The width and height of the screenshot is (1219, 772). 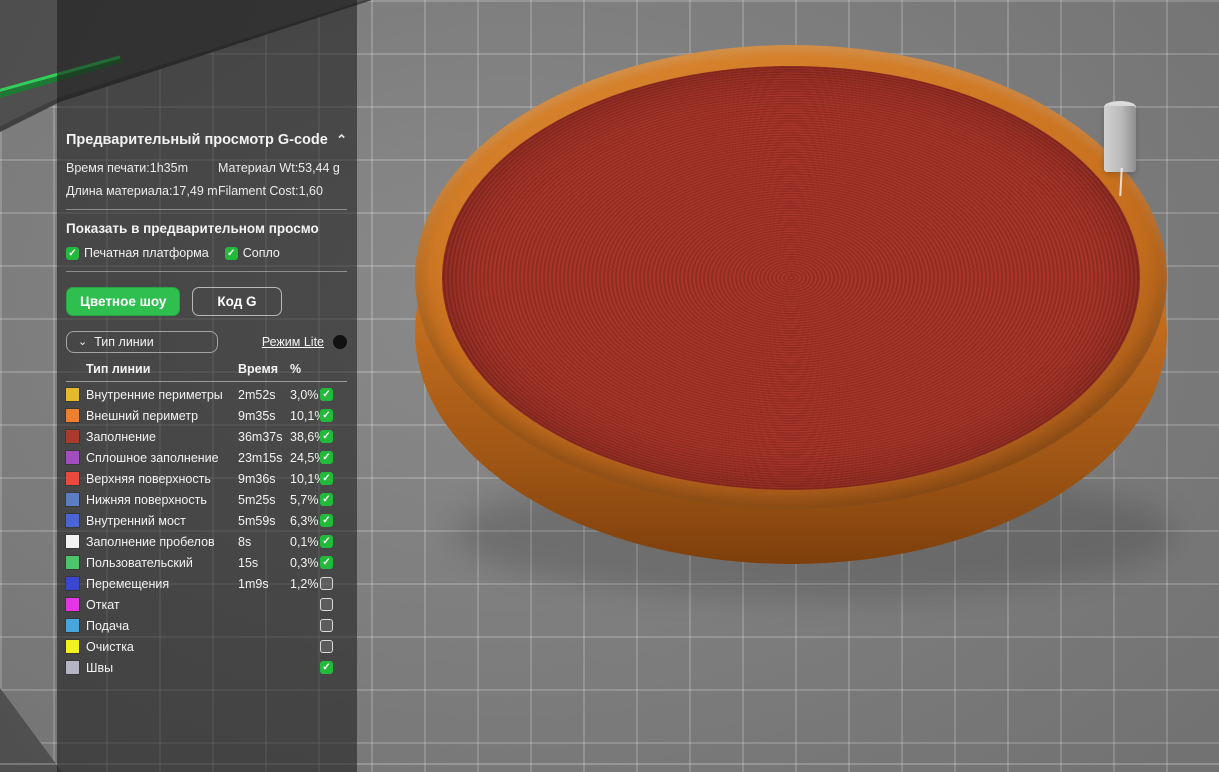 I want to click on print-time-stat: Время печати:1h35m, so click(x=142, y=168).